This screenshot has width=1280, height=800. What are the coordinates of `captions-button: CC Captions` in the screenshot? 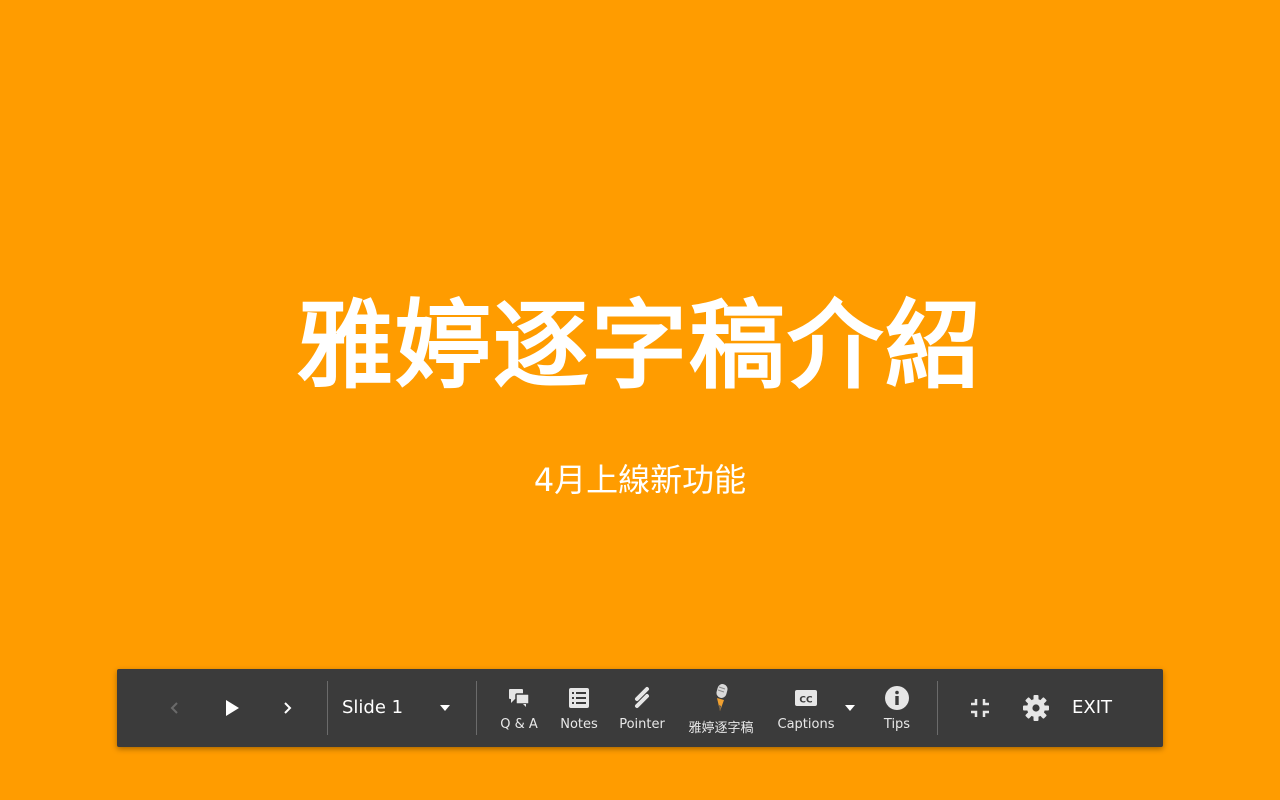 It's located at (806, 709).